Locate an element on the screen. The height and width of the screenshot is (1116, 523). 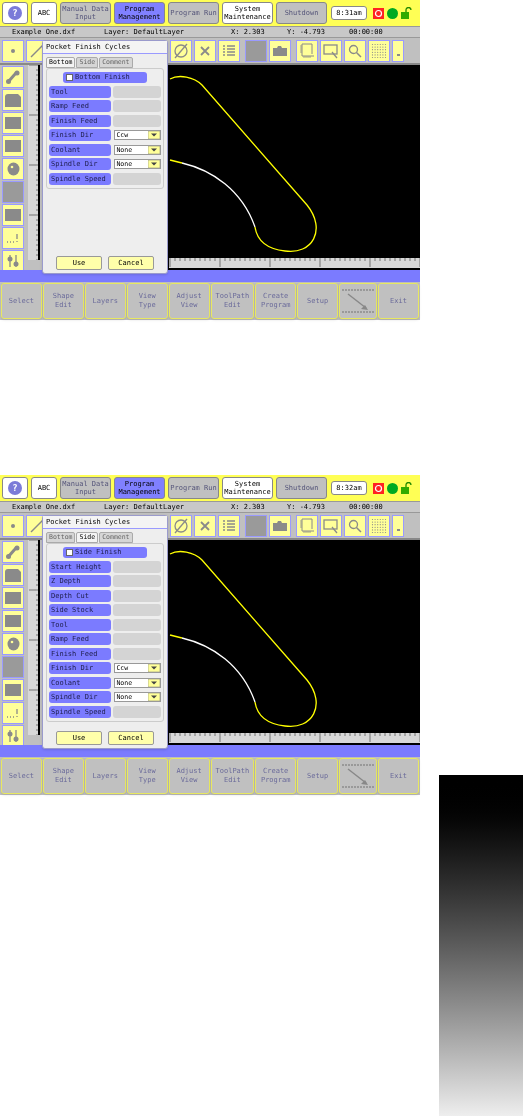
blob-icon is located at coordinates (13, 169).